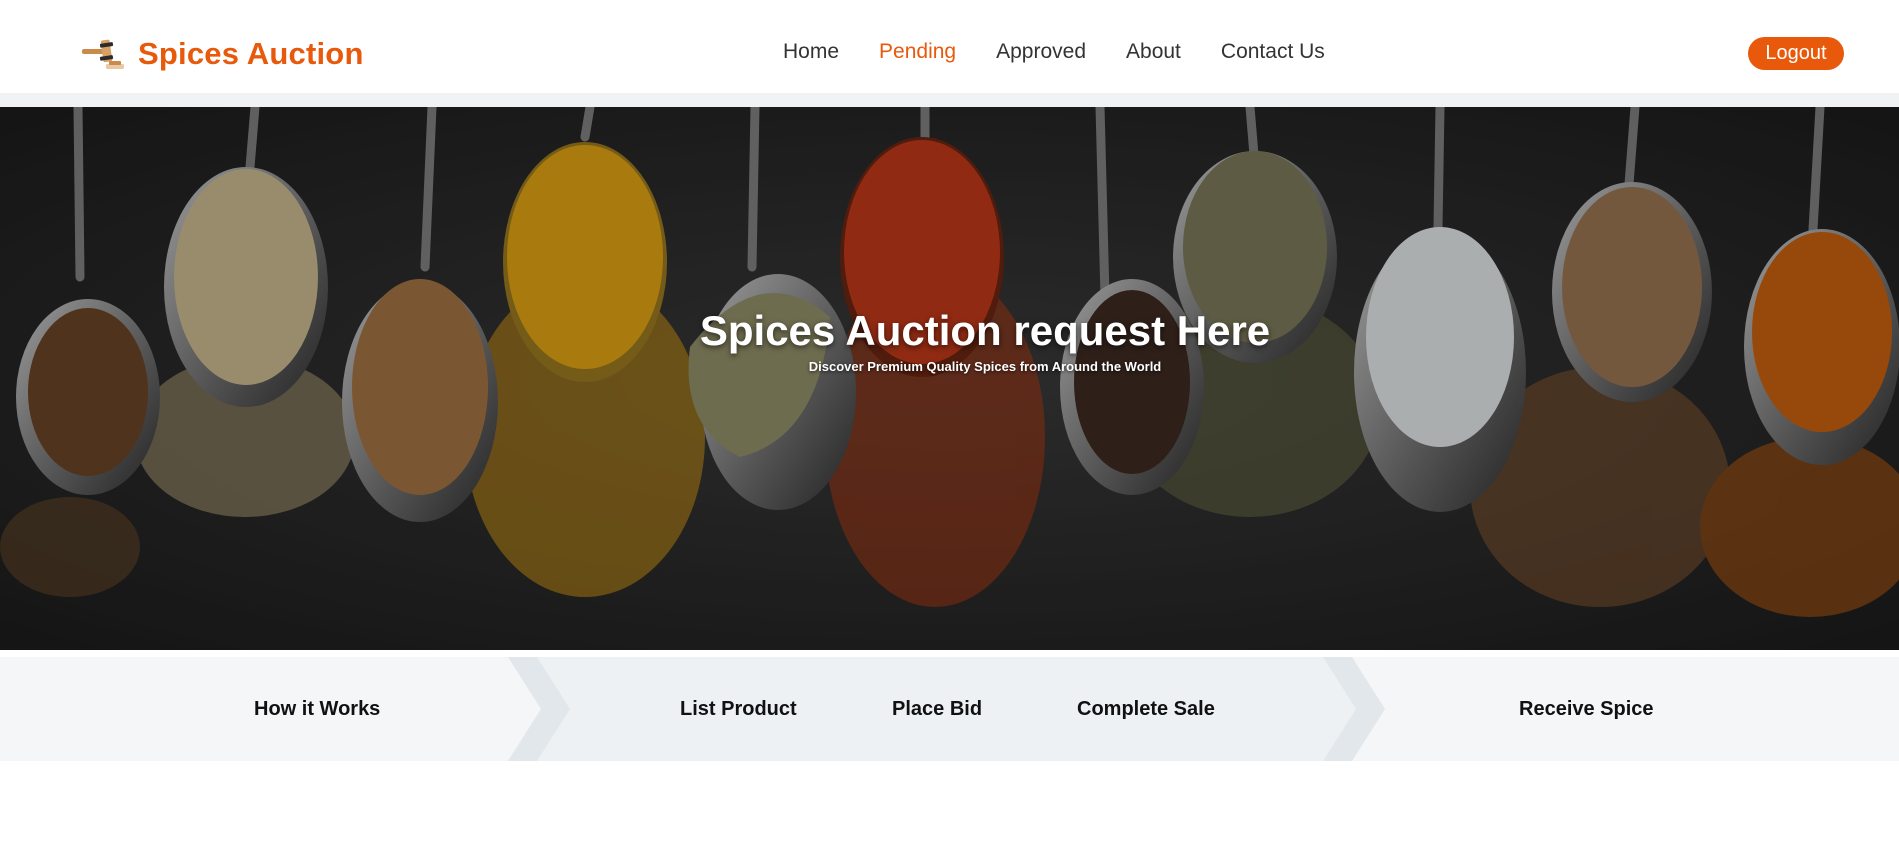 This screenshot has height=867, width=1899. What do you see at coordinates (811, 52) in the screenshot?
I see `nav-home-link: Home` at bounding box center [811, 52].